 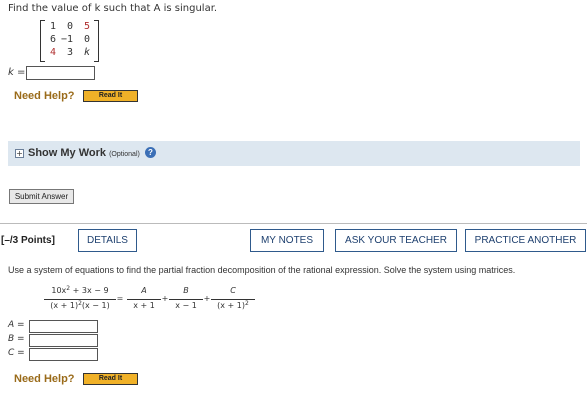 What do you see at coordinates (63, 326) in the screenshot?
I see `a-answer-input` at bounding box center [63, 326].